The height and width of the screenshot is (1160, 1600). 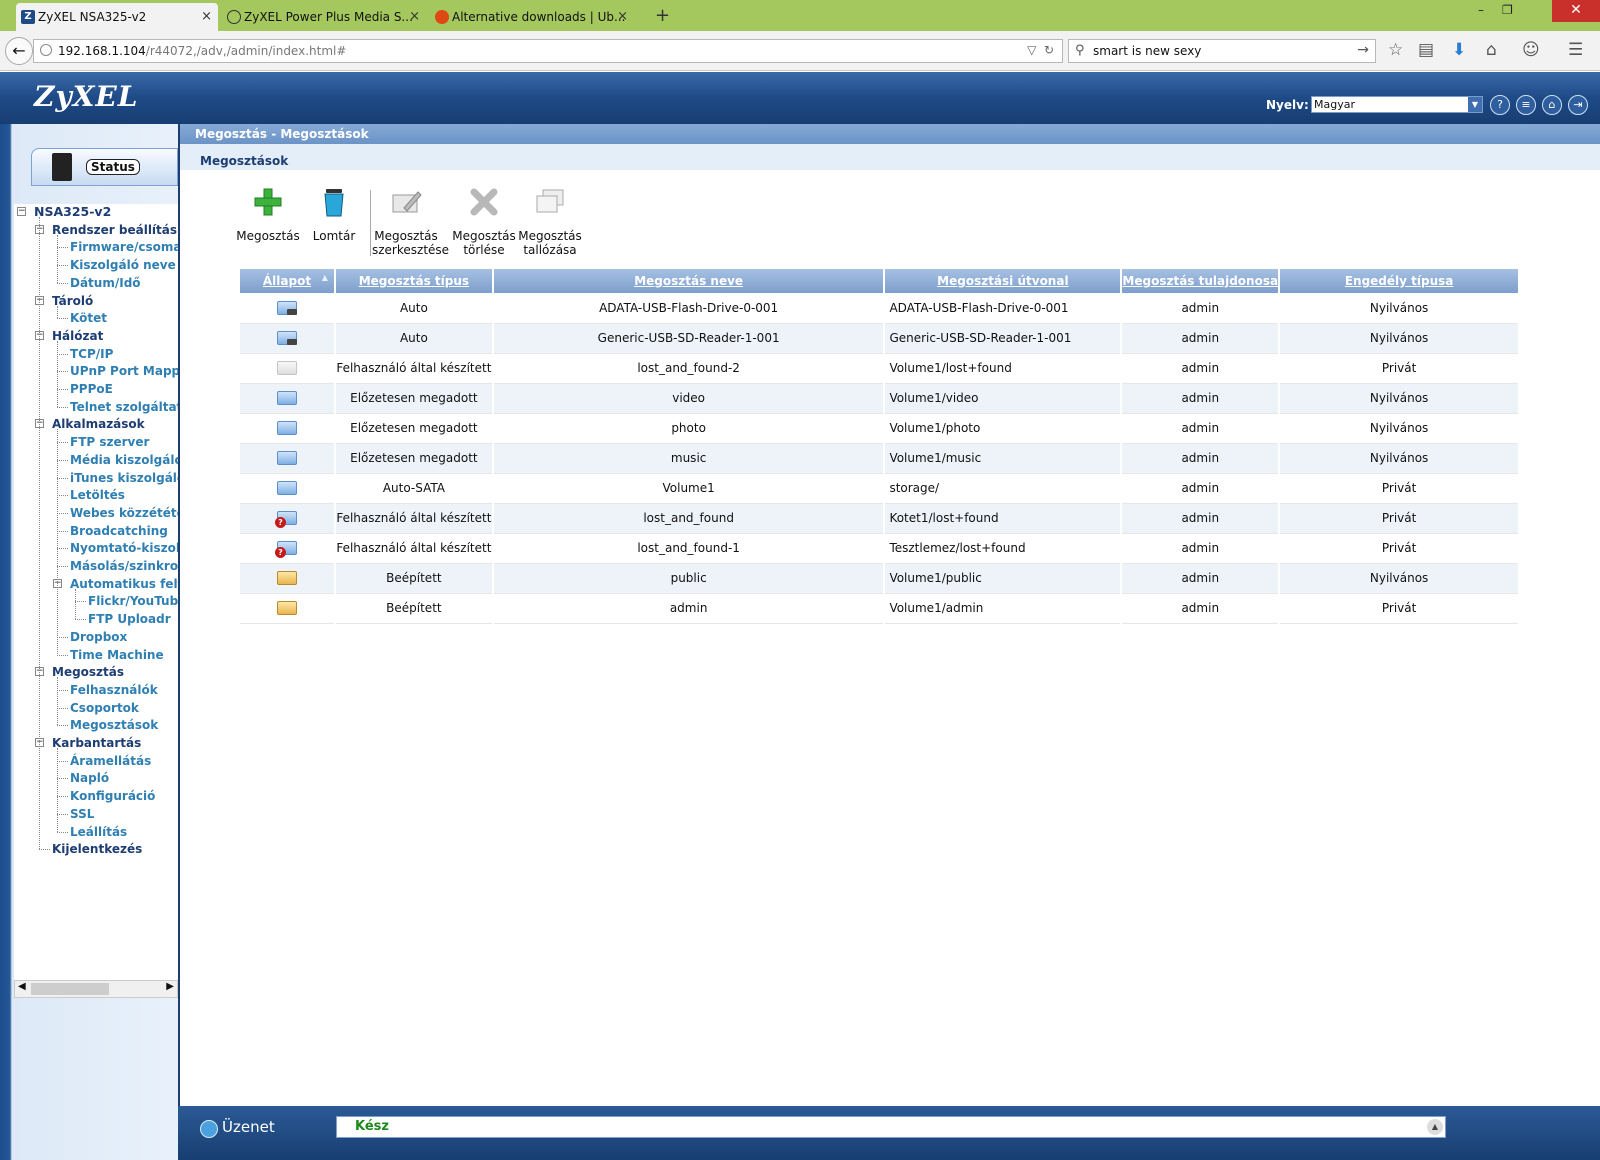 What do you see at coordinates (117, 655) in the screenshot?
I see `tree-item: Time Machine` at bounding box center [117, 655].